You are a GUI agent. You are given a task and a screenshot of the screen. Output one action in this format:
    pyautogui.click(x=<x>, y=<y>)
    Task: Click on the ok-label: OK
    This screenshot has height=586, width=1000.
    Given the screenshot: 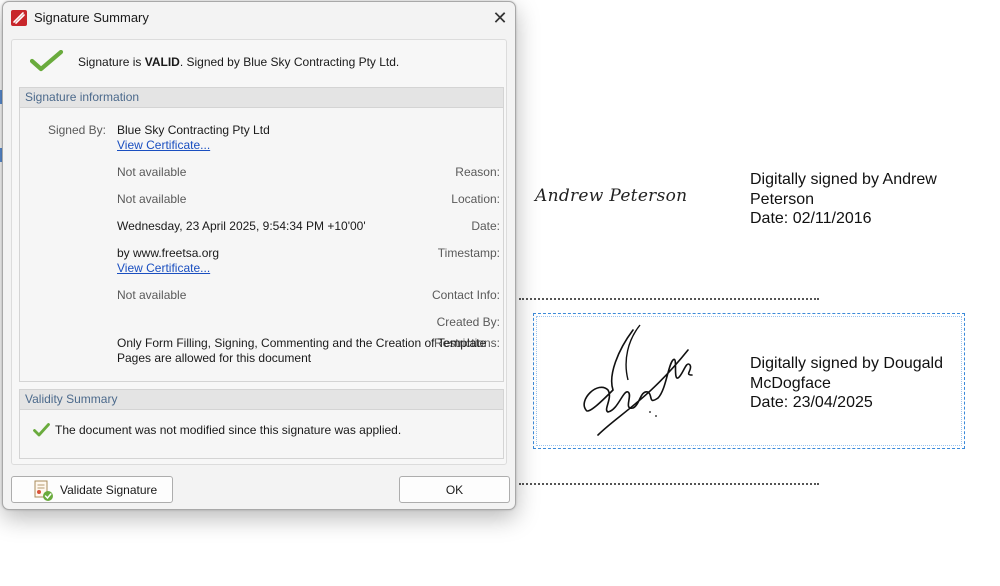 What is the action you would take?
    pyautogui.click(x=454, y=489)
    